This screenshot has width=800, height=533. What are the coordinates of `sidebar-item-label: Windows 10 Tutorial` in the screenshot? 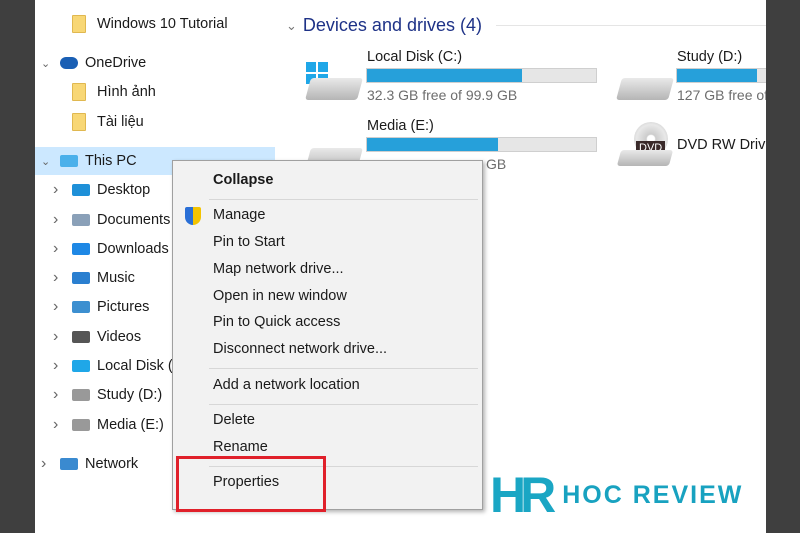 It's located at (162, 24).